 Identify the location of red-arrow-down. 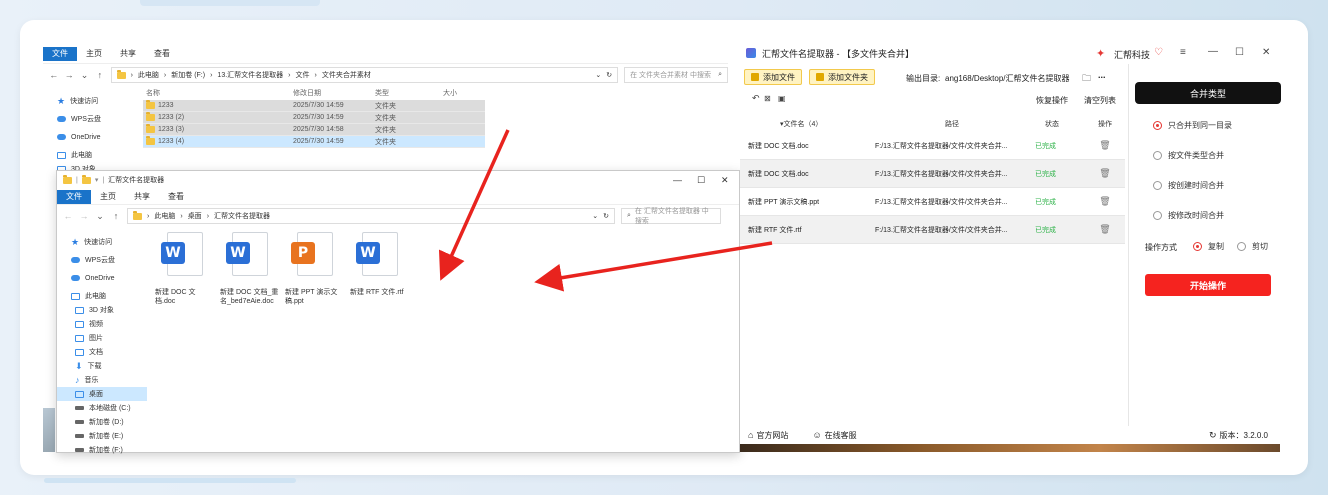
(474, 205).